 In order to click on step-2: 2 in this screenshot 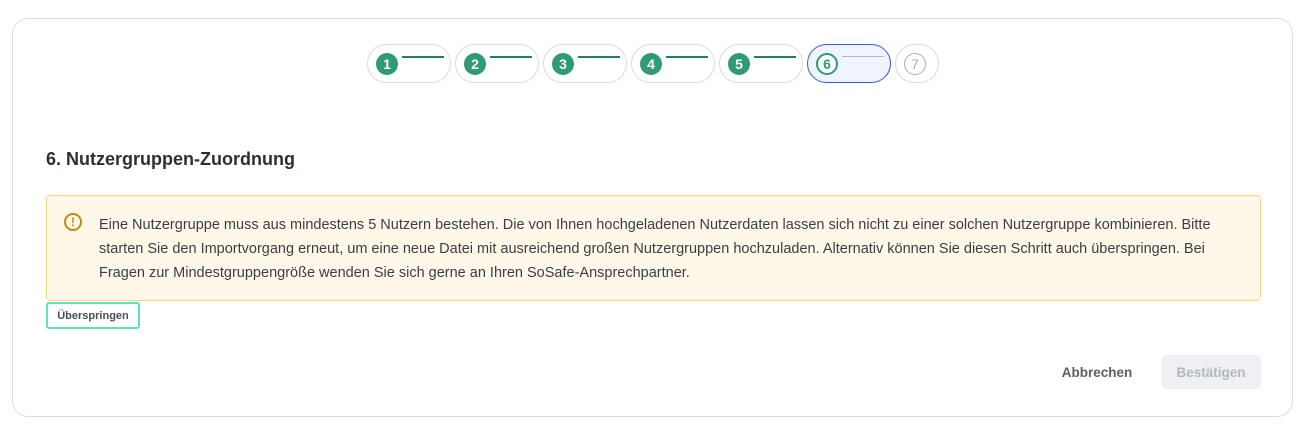, I will do `click(497, 63)`.